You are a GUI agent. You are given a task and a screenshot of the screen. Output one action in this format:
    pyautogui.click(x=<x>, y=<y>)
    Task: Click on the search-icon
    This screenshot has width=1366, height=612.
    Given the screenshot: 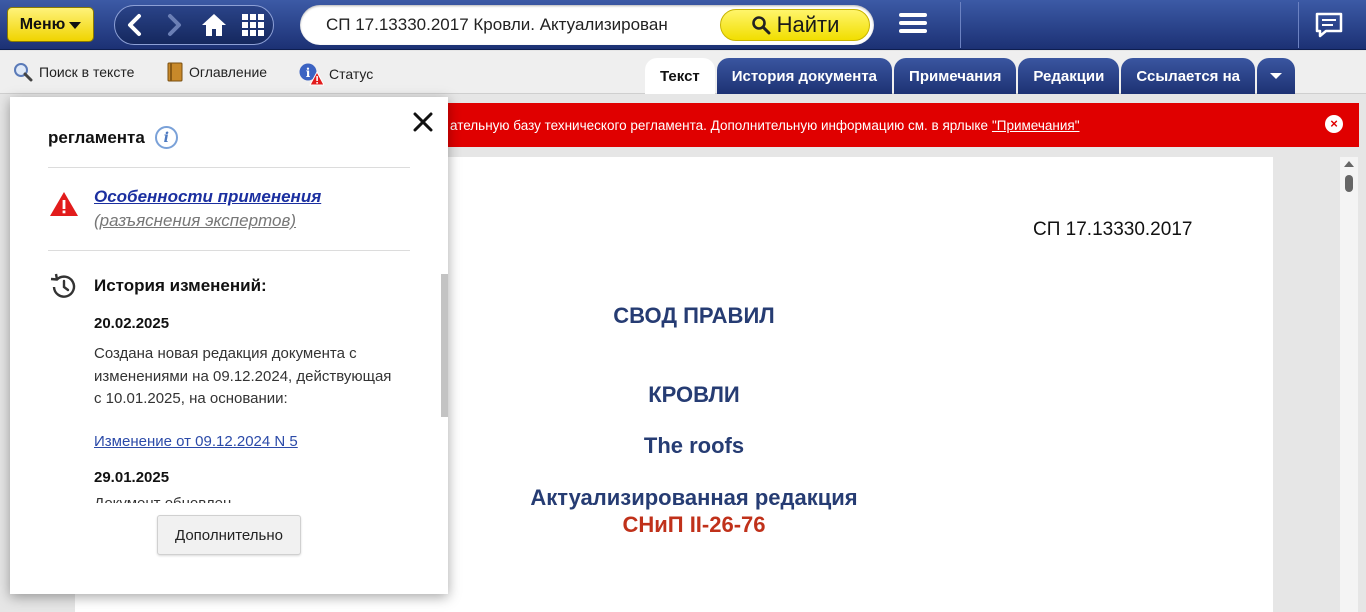 What is the action you would take?
    pyautogui.click(x=761, y=25)
    